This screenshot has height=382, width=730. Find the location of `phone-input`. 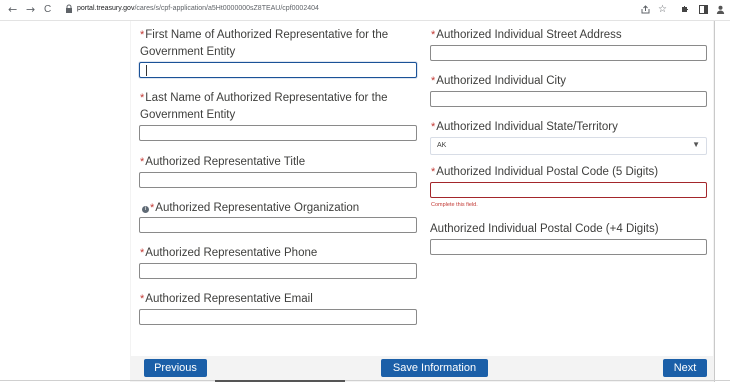

phone-input is located at coordinates (278, 271).